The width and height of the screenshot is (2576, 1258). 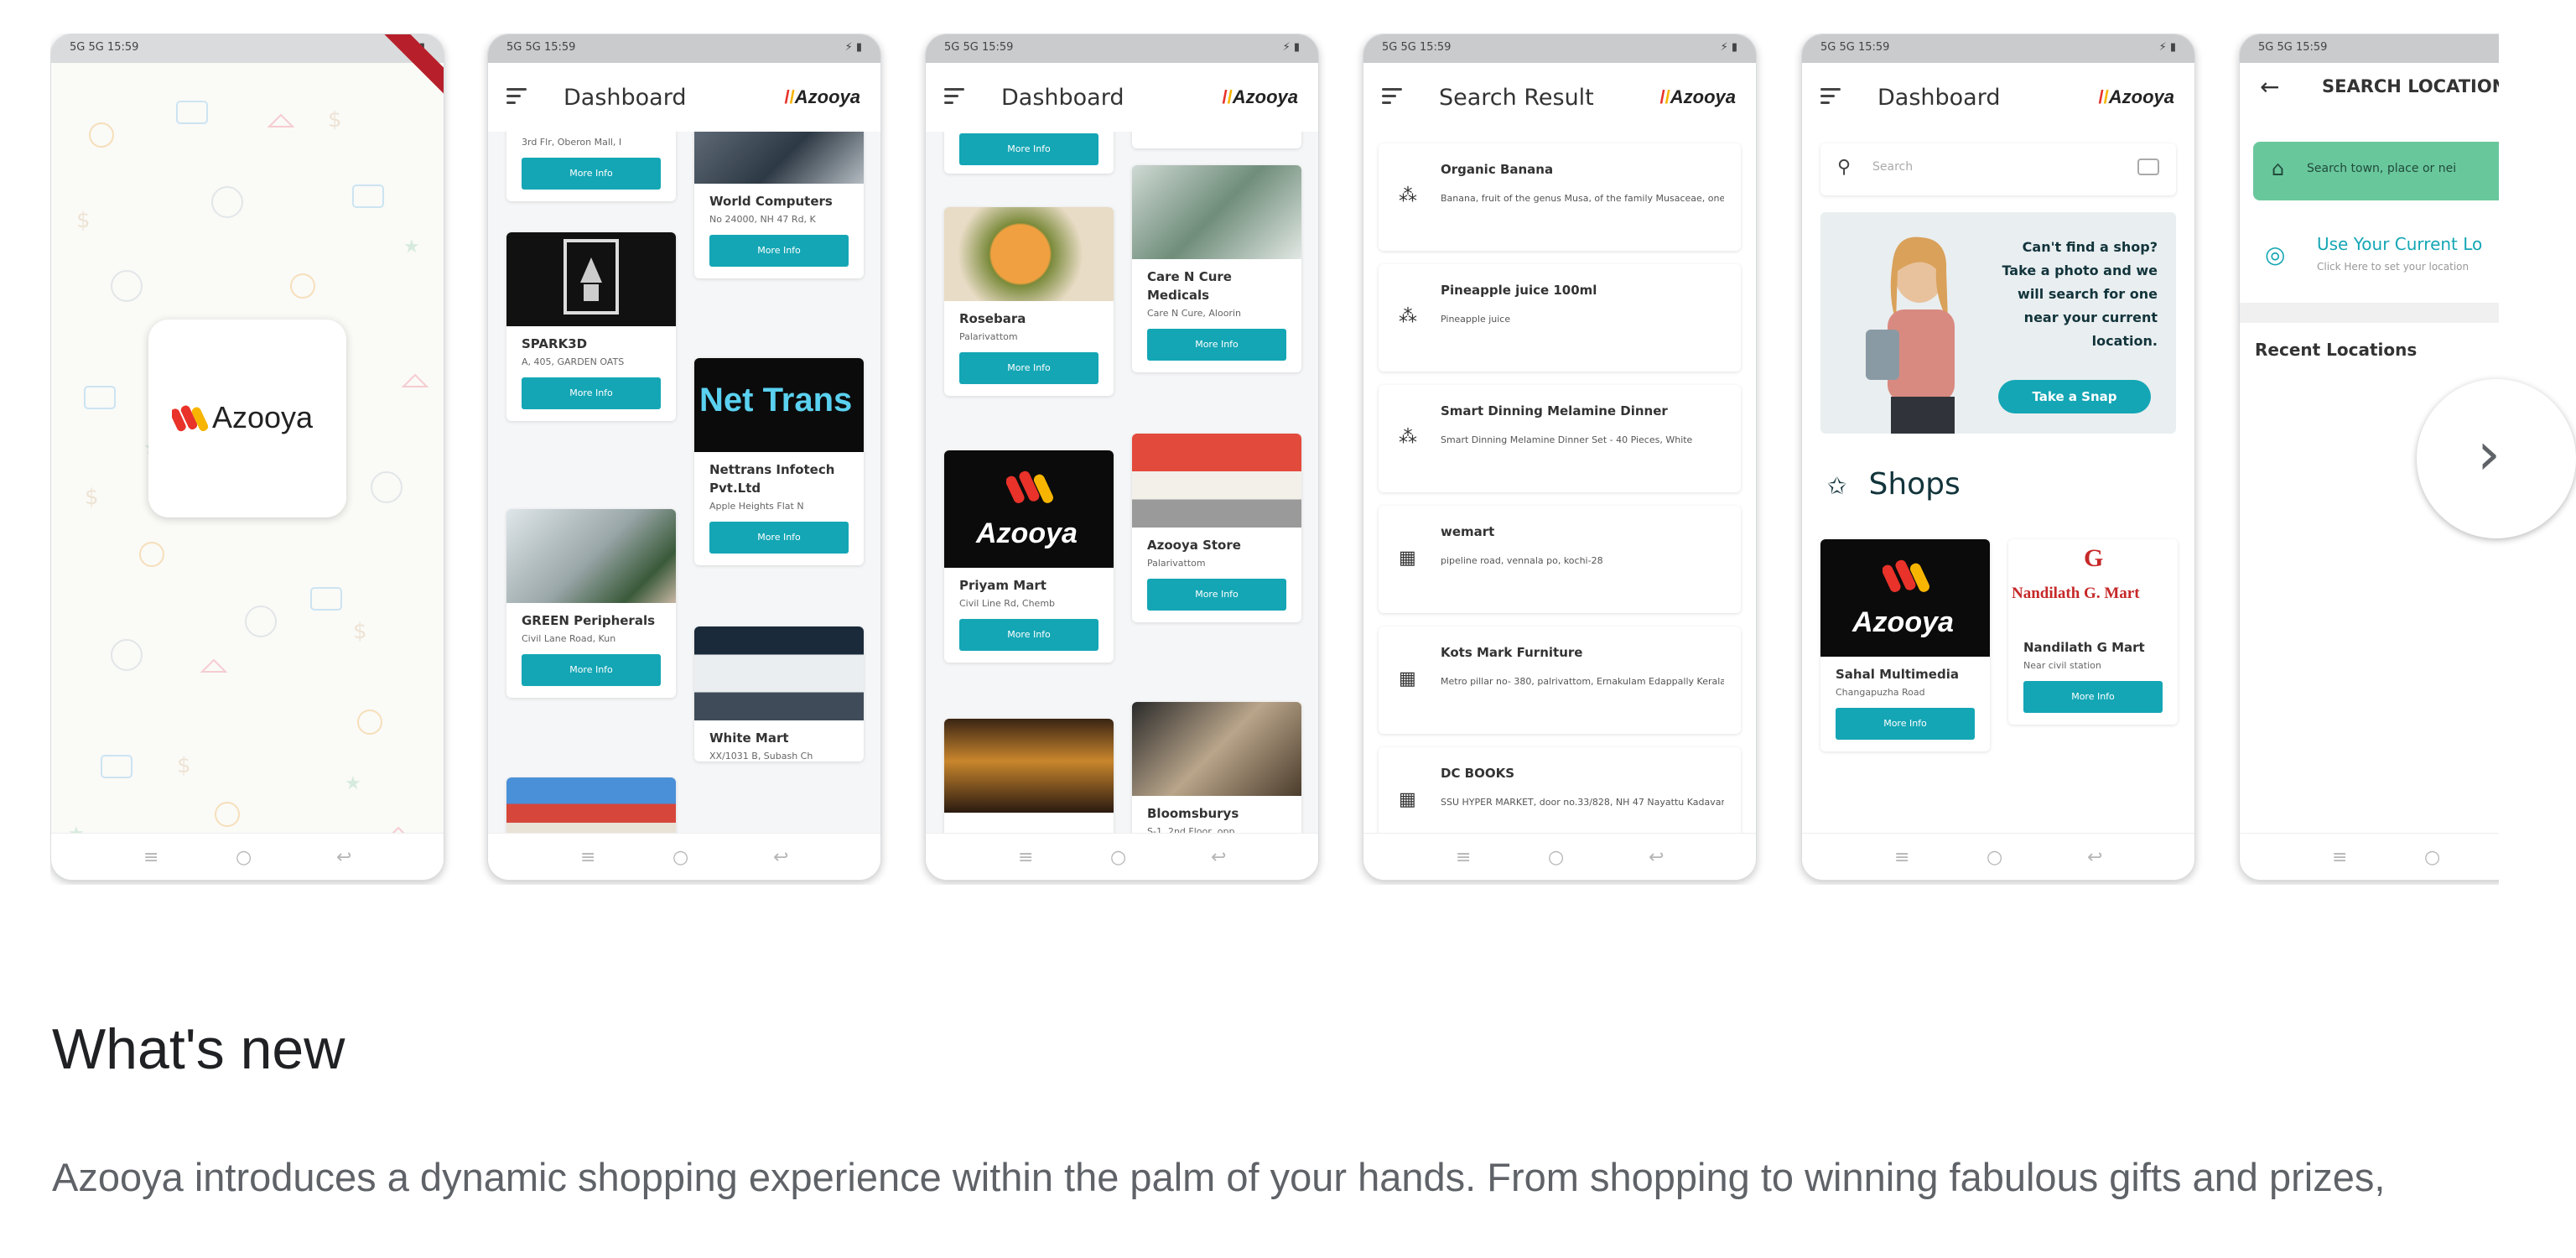 What do you see at coordinates (2336, 350) in the screenshot?
I see `recent-locations-heading: Recent Locations` at bounding box center [2336, 350].